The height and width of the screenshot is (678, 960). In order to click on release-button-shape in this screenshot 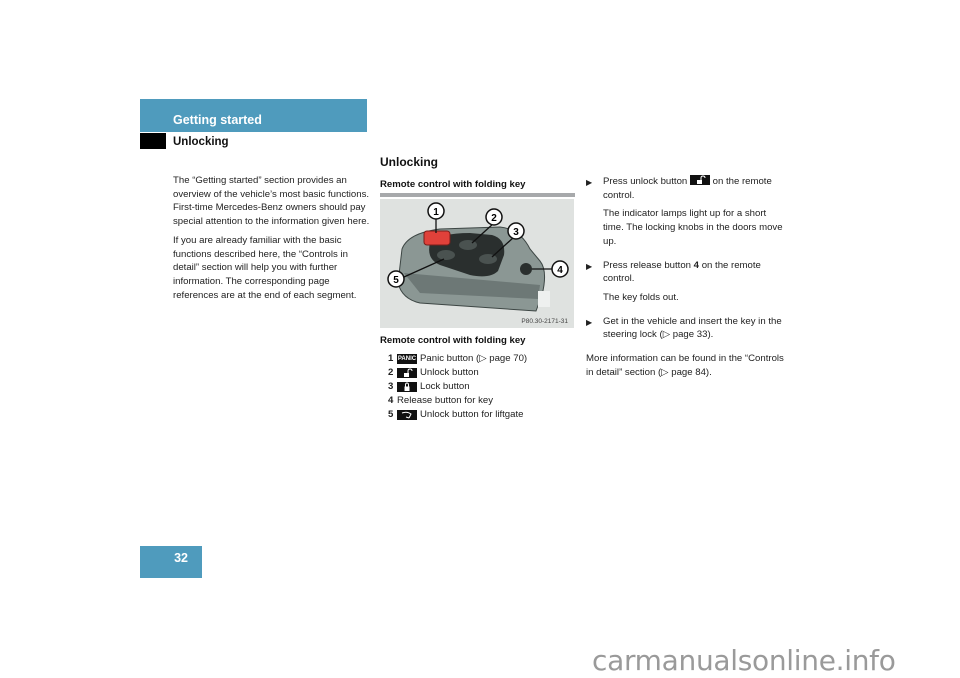, I will do `click(526, 269)`.